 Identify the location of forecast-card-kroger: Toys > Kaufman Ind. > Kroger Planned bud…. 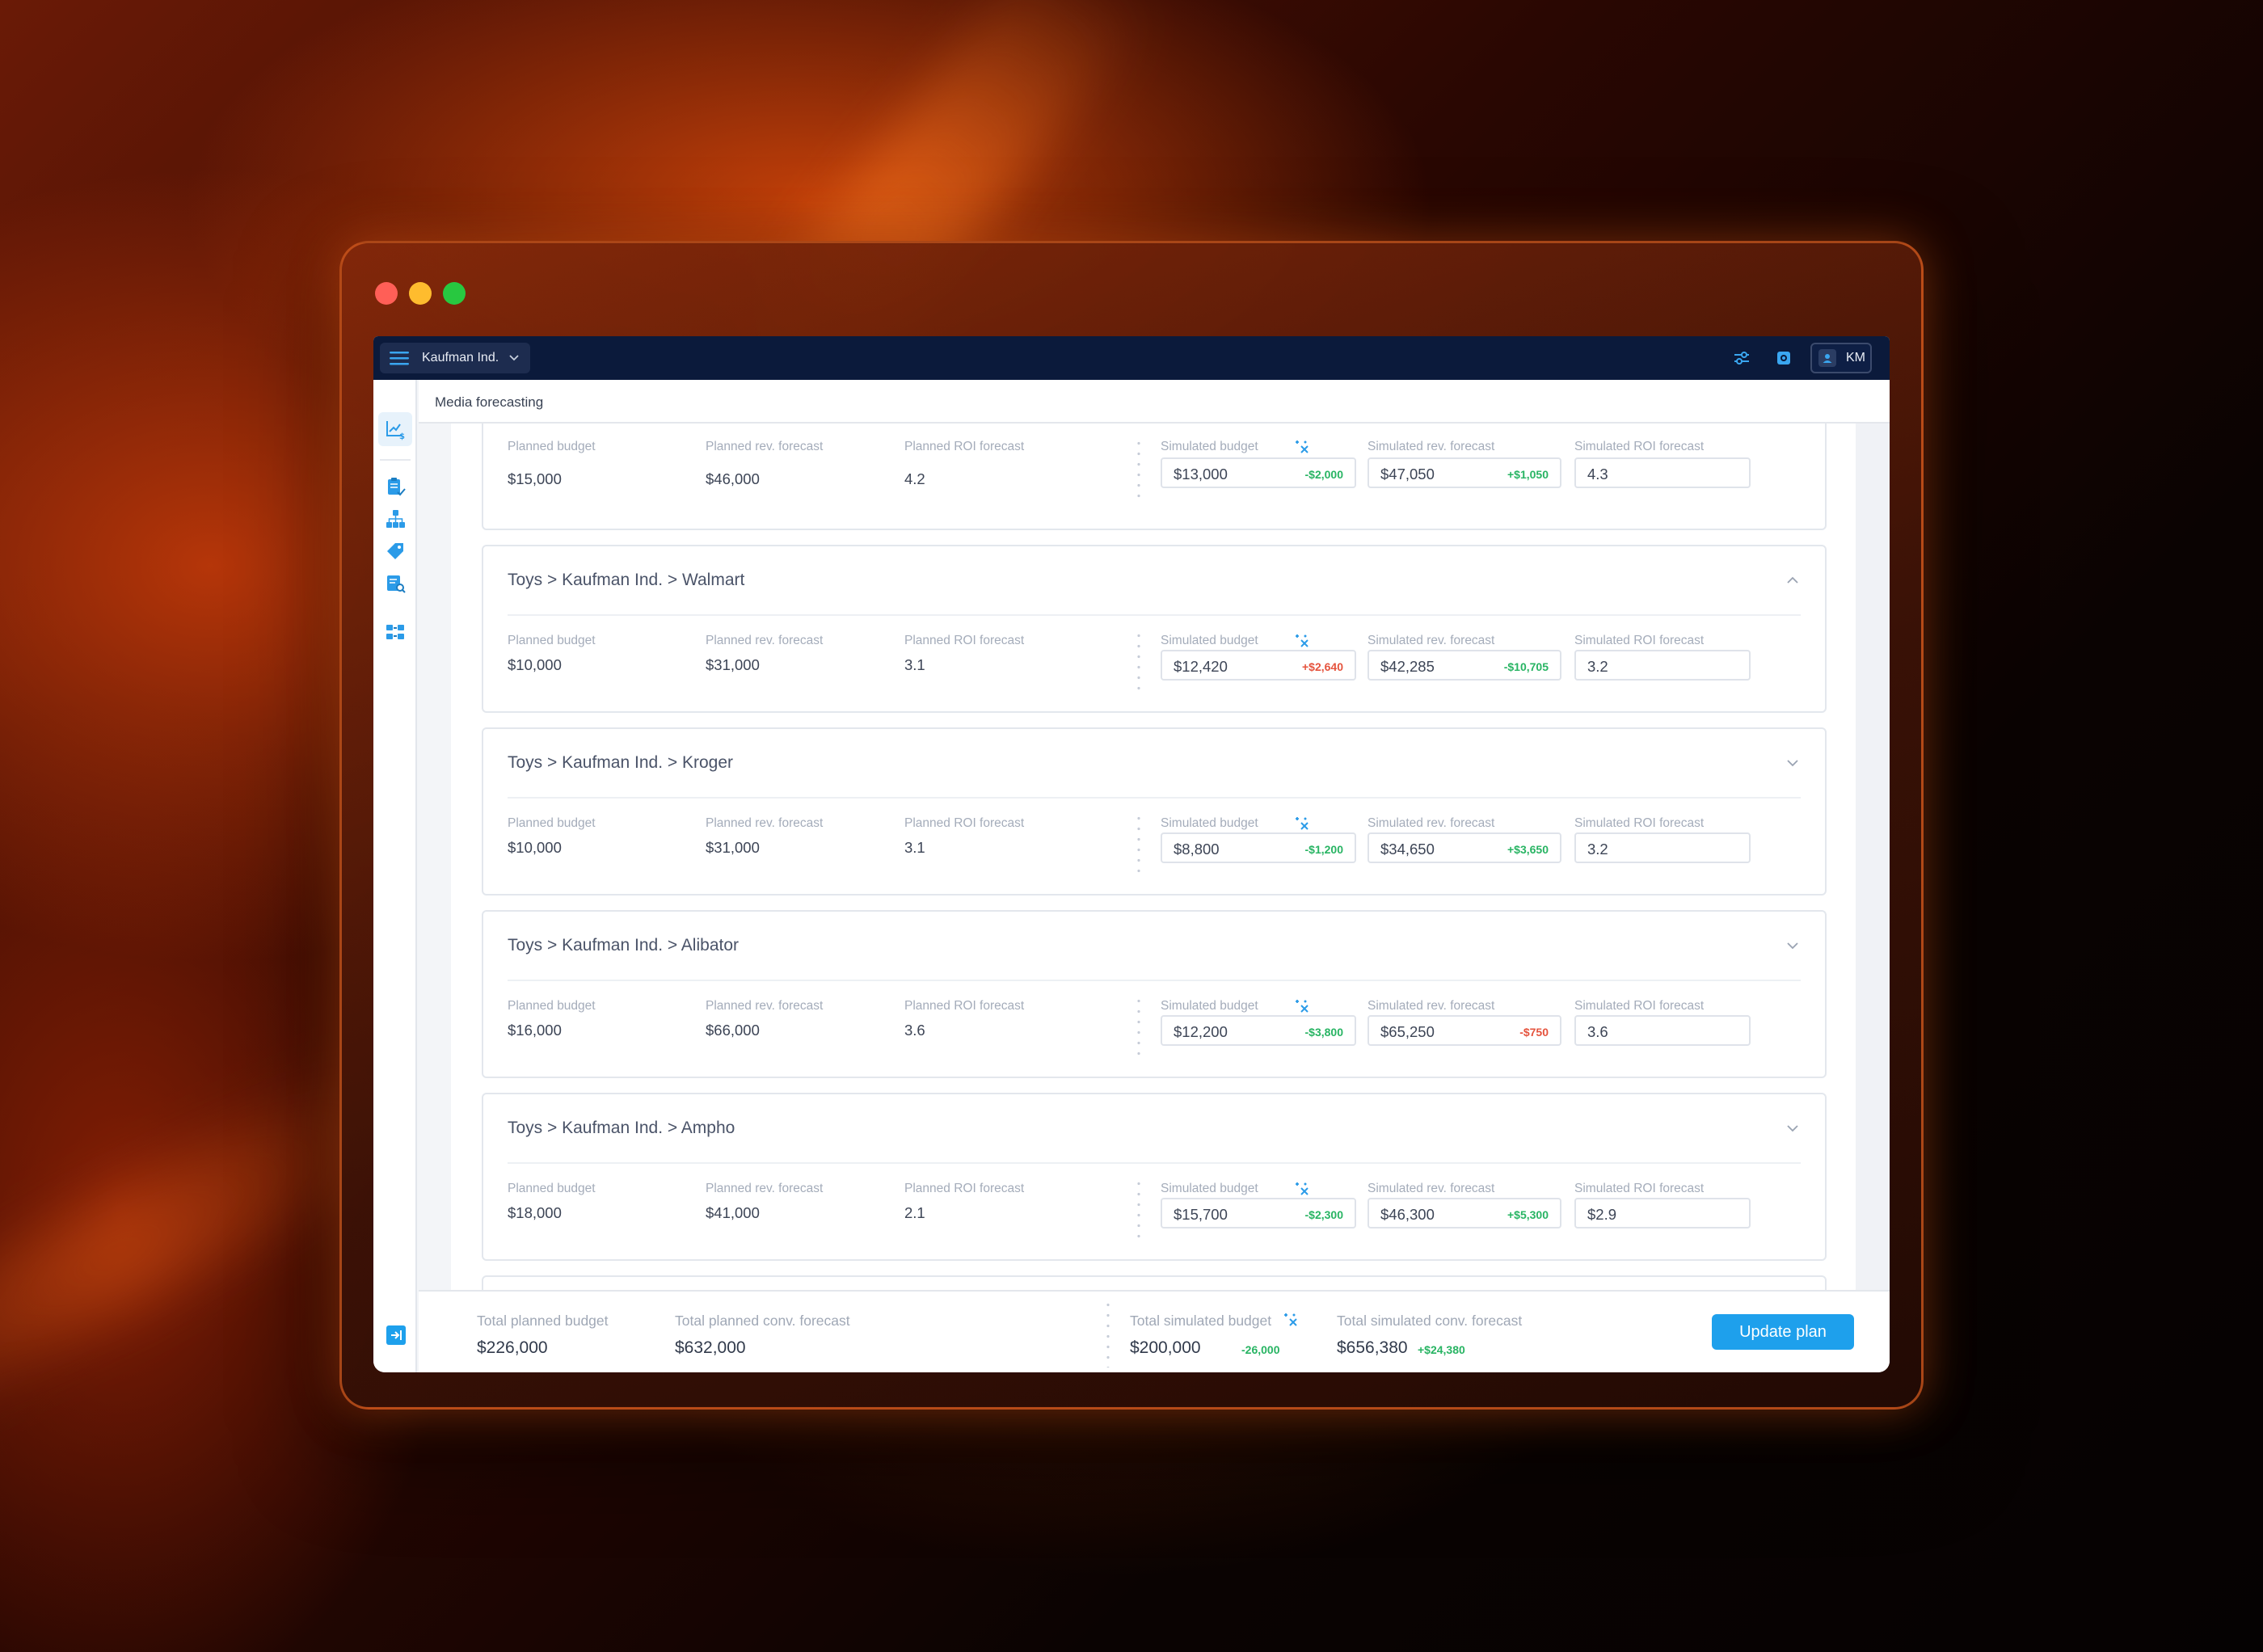
(1154, 811).